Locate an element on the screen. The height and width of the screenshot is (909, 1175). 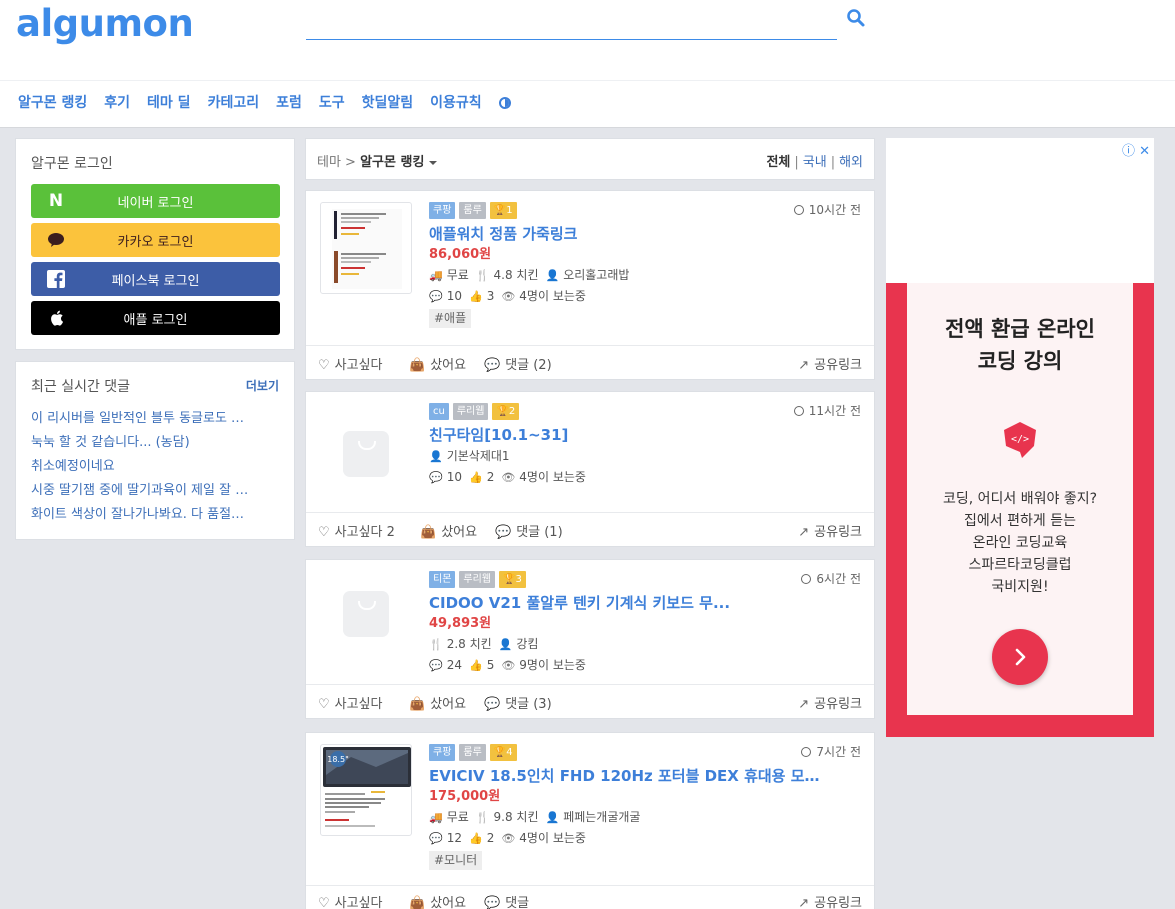
deal-title: 애플워치 정품 가죽링크 is located at coordinates (584, 234).